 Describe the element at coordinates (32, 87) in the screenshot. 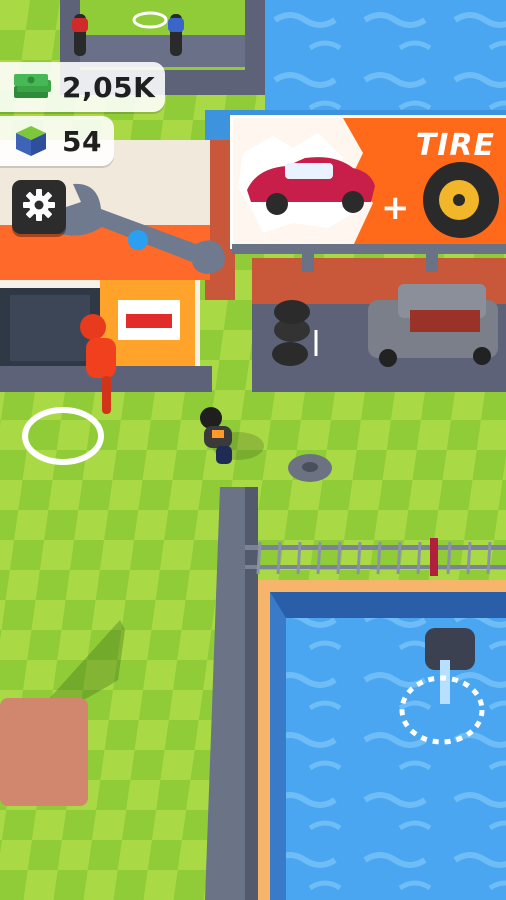

I see `cash-stack-icon` at that location.